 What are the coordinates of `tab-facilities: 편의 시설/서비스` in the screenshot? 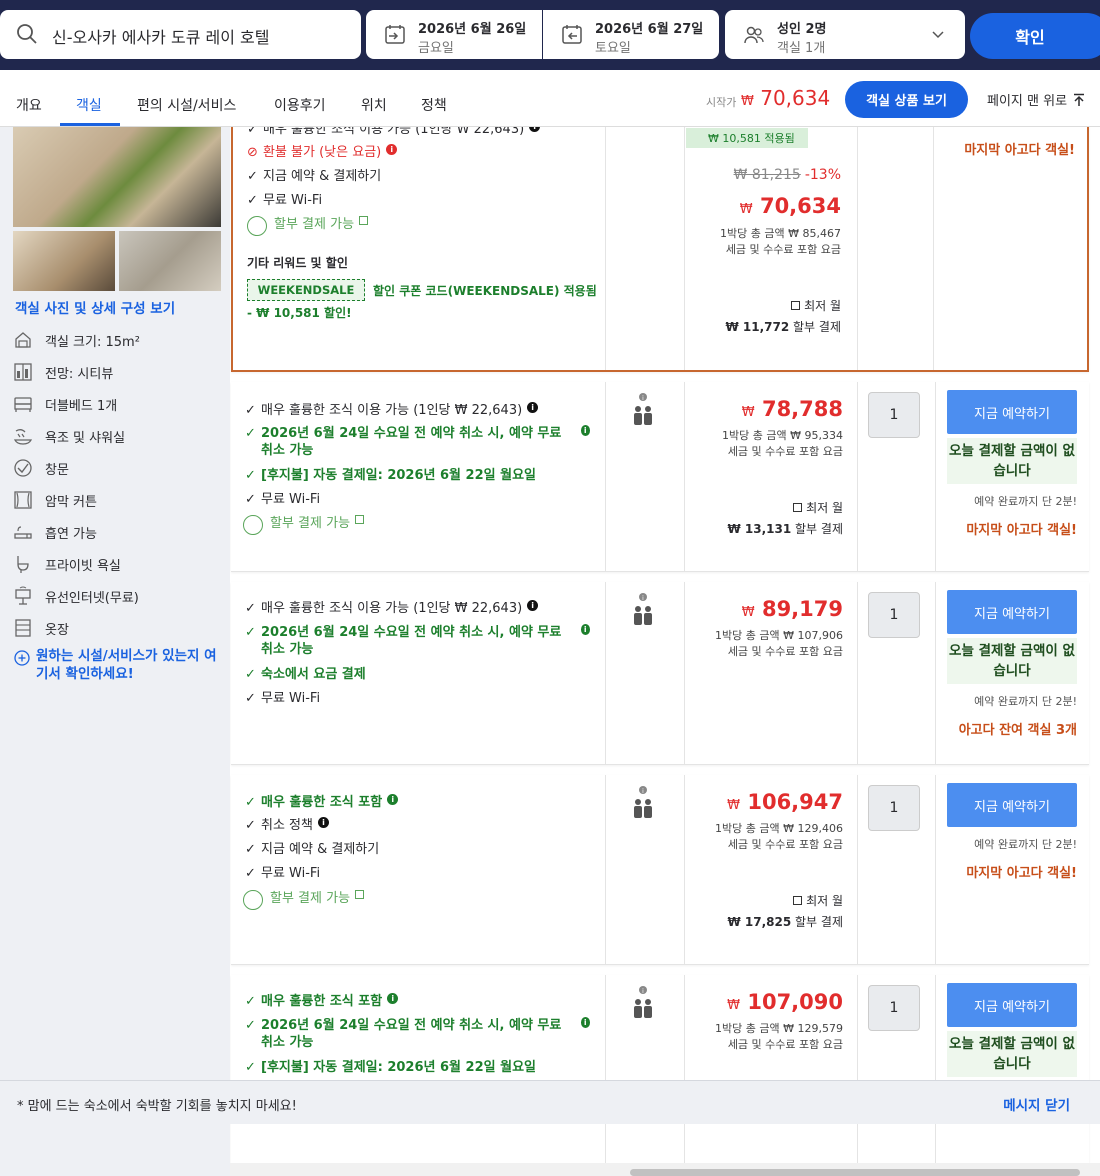 It's located at (186, 105).